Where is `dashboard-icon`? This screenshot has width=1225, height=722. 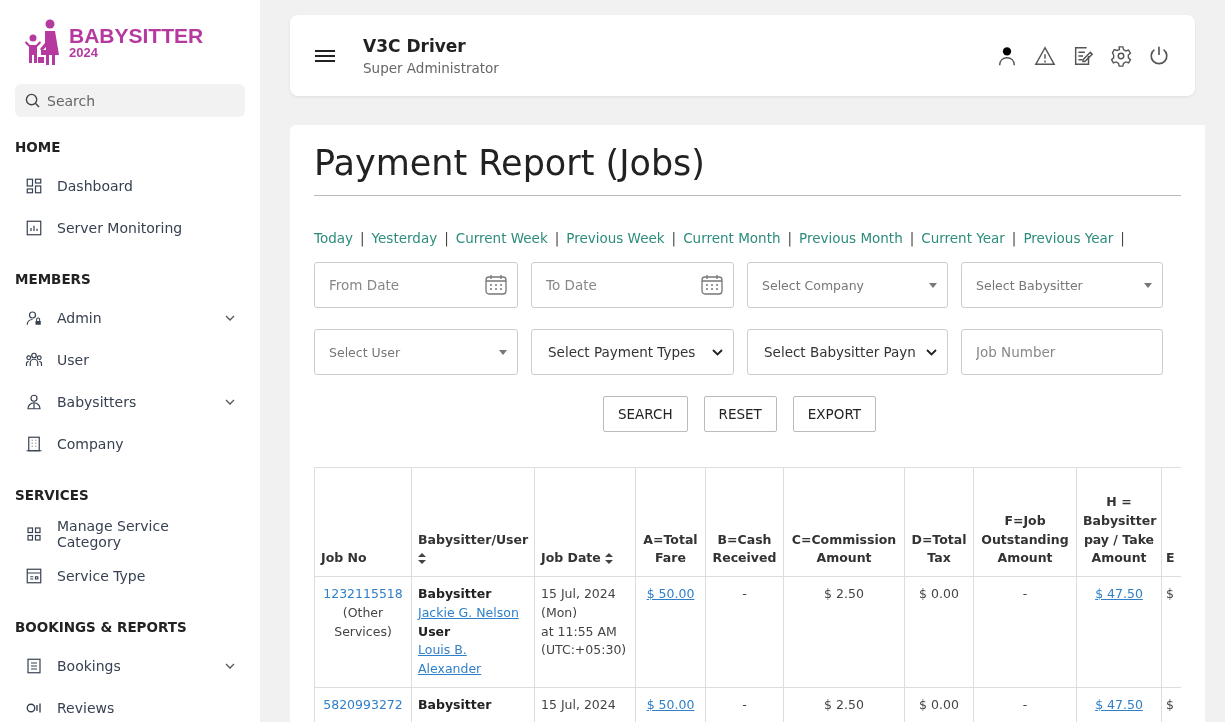
dashboard-icon is located at coordinates (34, 186).